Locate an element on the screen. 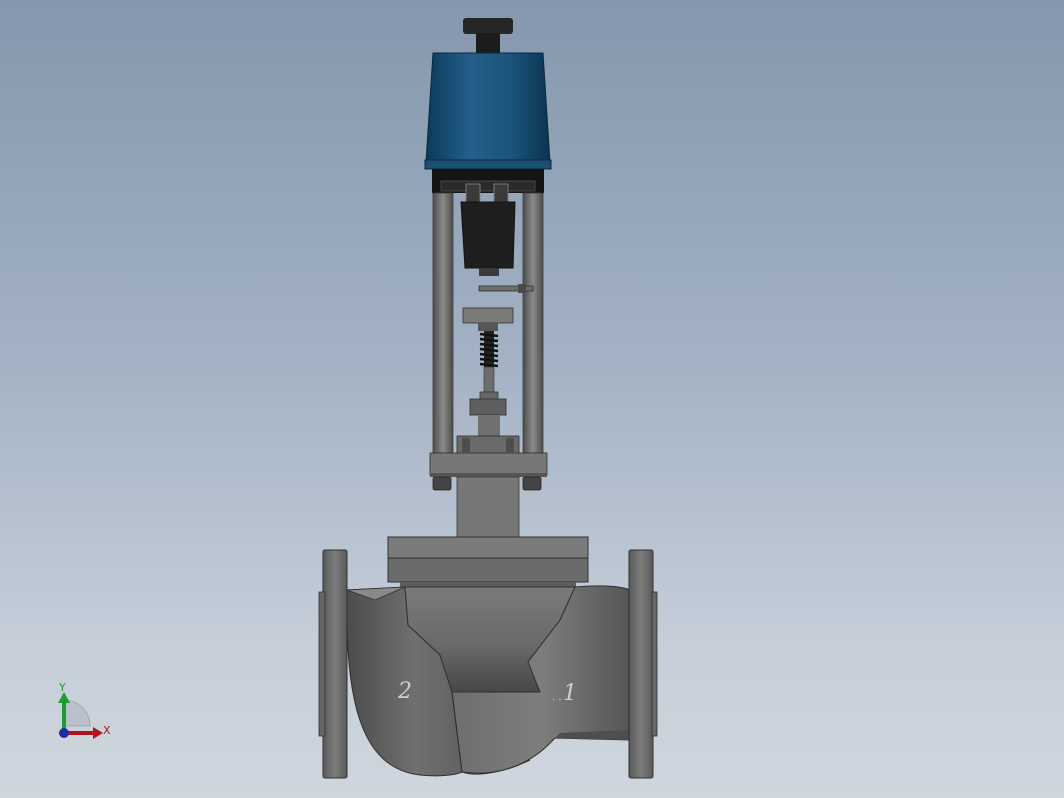 This screenshot has width=1064, height=798. x-axis-arrow is located at coordinates (83, 733).